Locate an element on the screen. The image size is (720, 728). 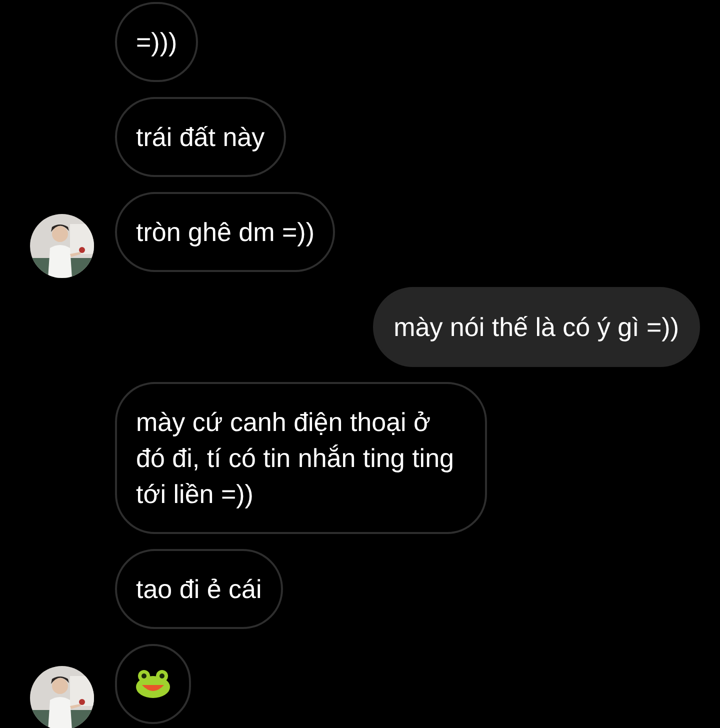
message-bubble: mày cứ canh điện thoại ở đó đi, tí có tin nhắn ting ting tới liền =)) is located at coordinates (301, 458).